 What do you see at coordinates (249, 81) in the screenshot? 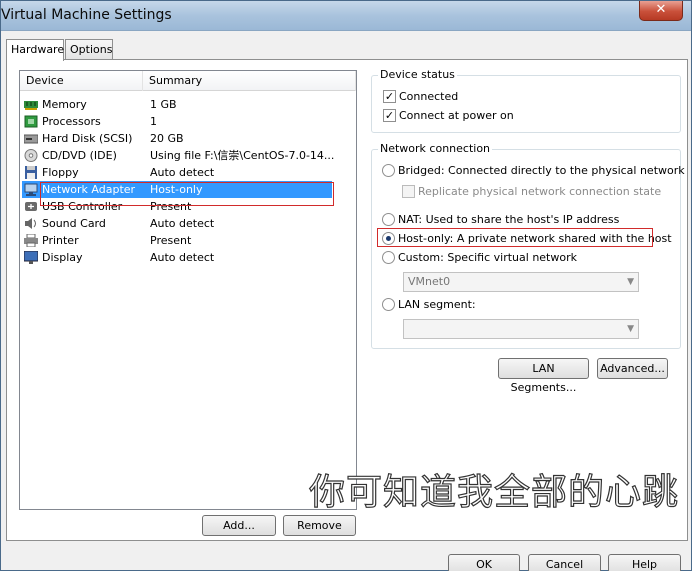
I see `column-summary: Summary` at bounding box center [249, 81].